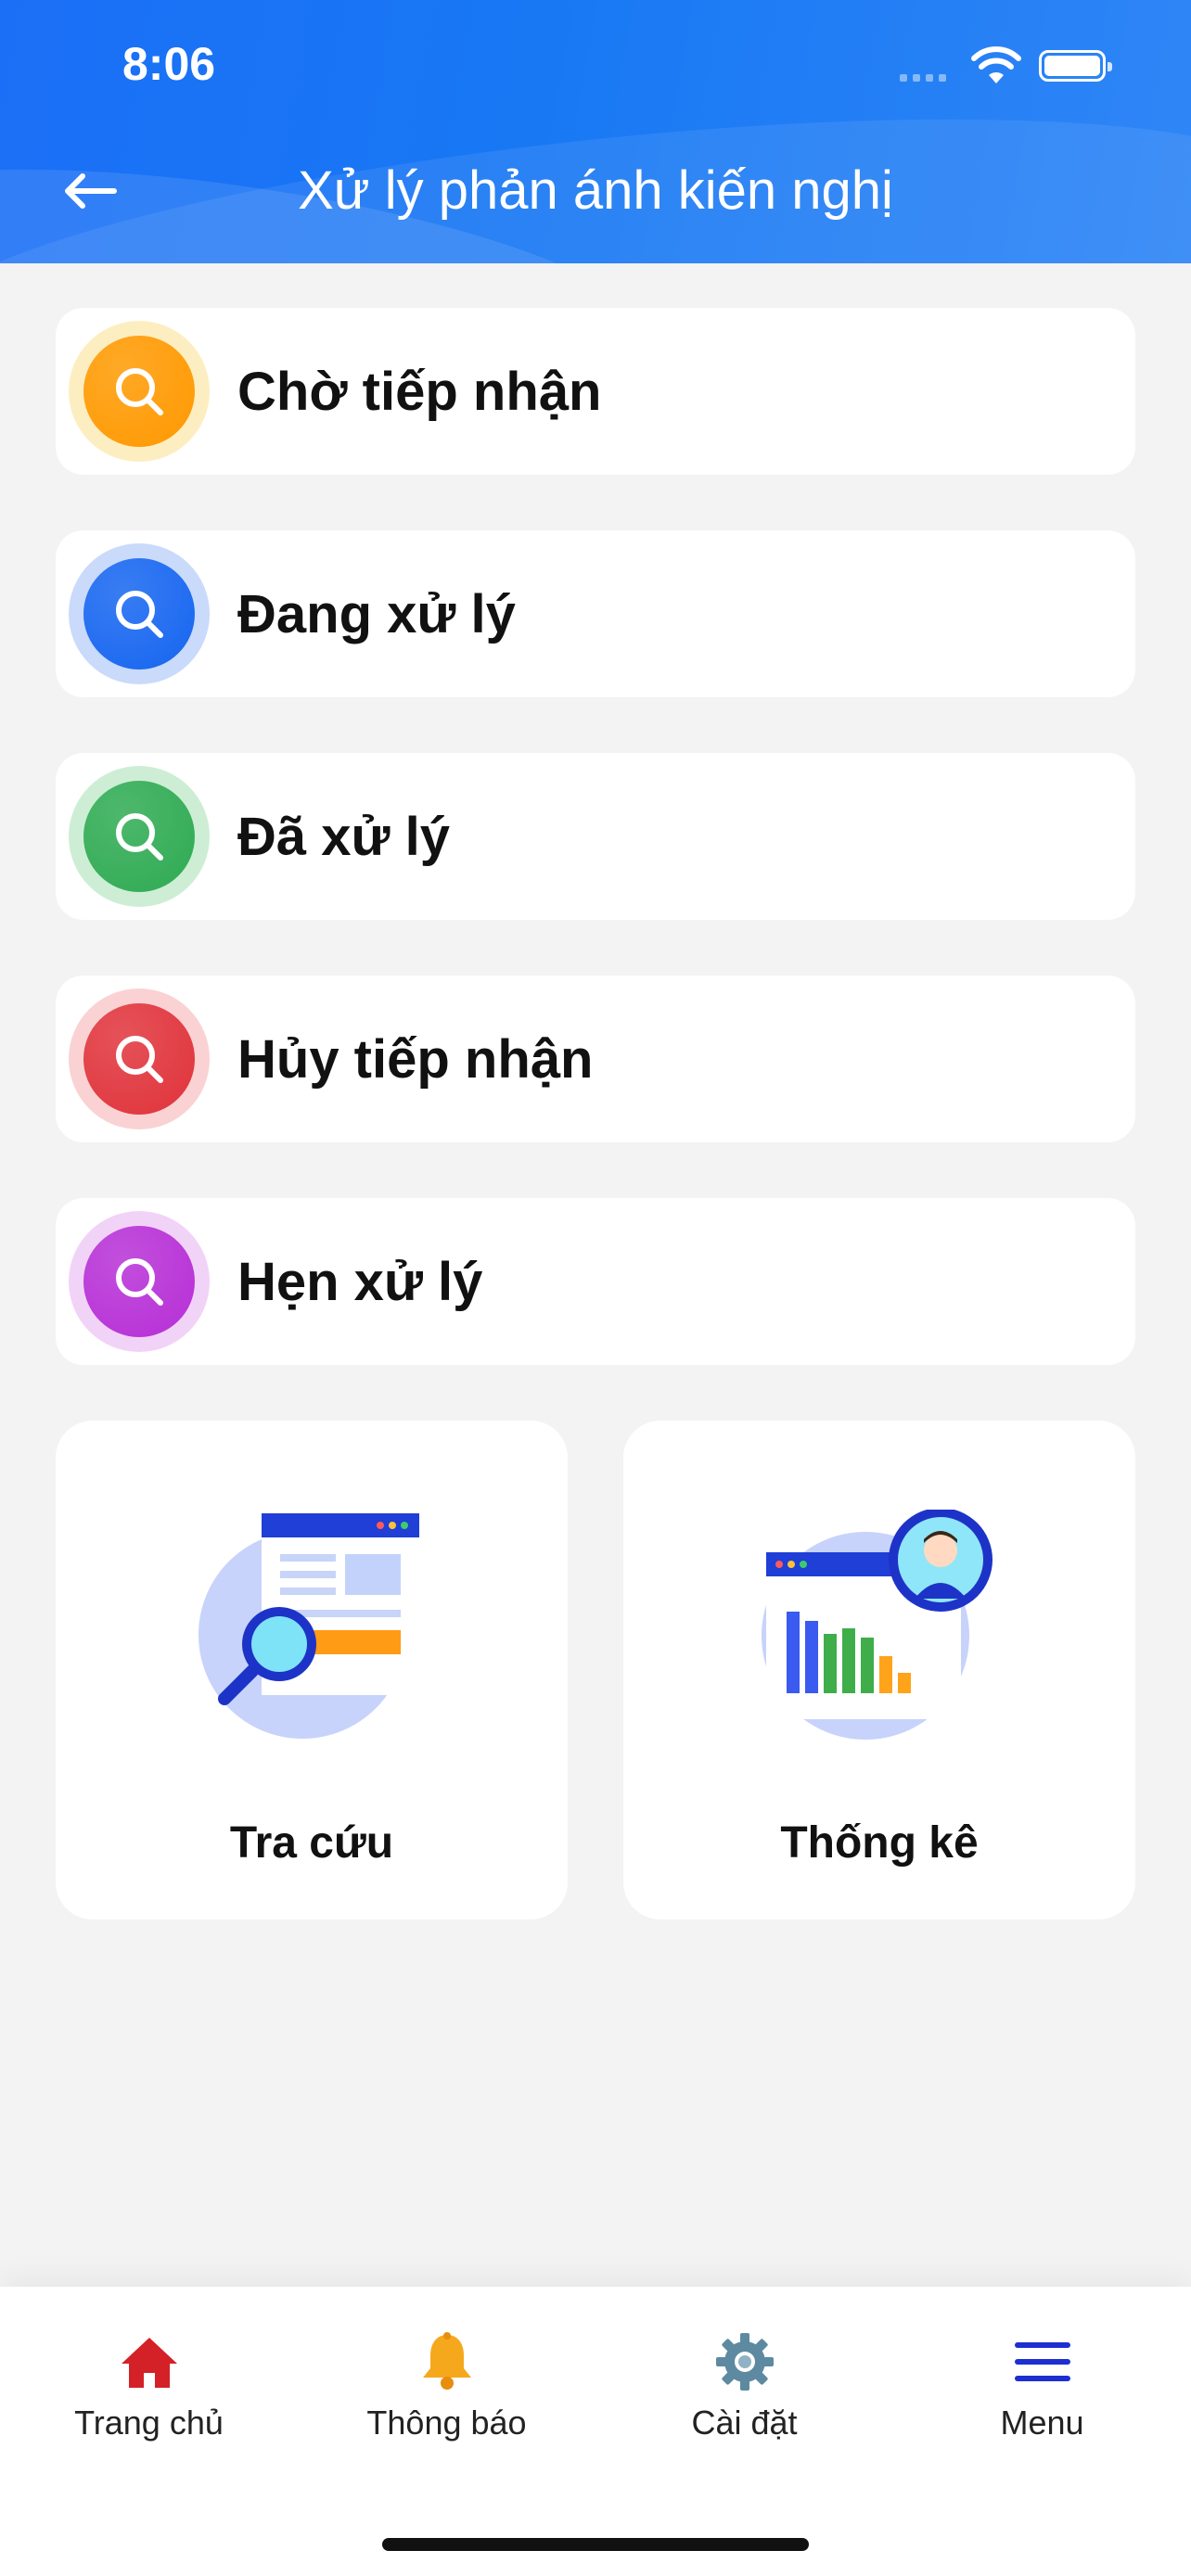 This screenshot has height=2576, width=1191. I want to click on nav-item-home: Trang chủ, so click(149, 2394).